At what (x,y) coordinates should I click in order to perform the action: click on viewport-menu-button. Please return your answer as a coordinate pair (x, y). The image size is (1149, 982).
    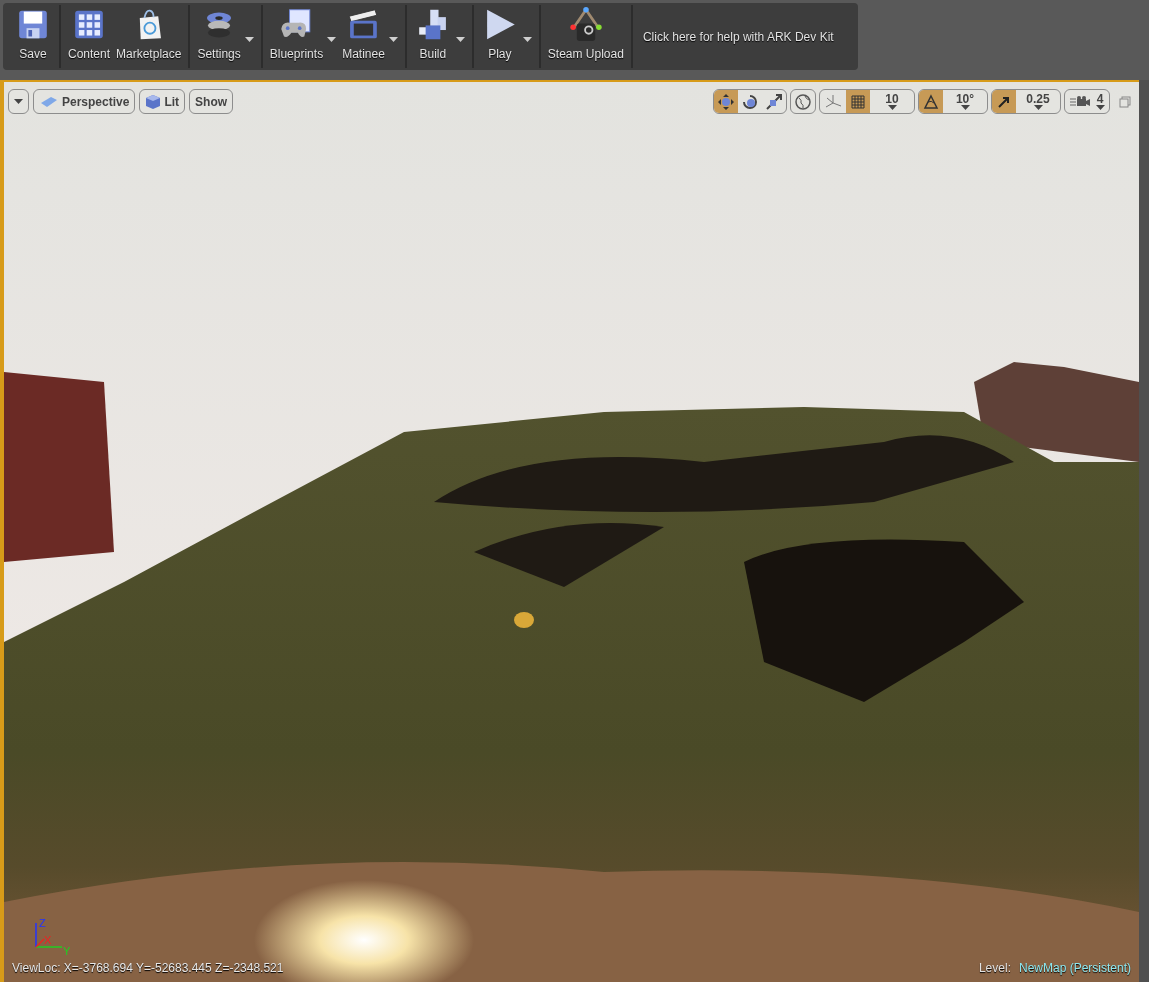
    Looking at the image, I should click on (18, 101).